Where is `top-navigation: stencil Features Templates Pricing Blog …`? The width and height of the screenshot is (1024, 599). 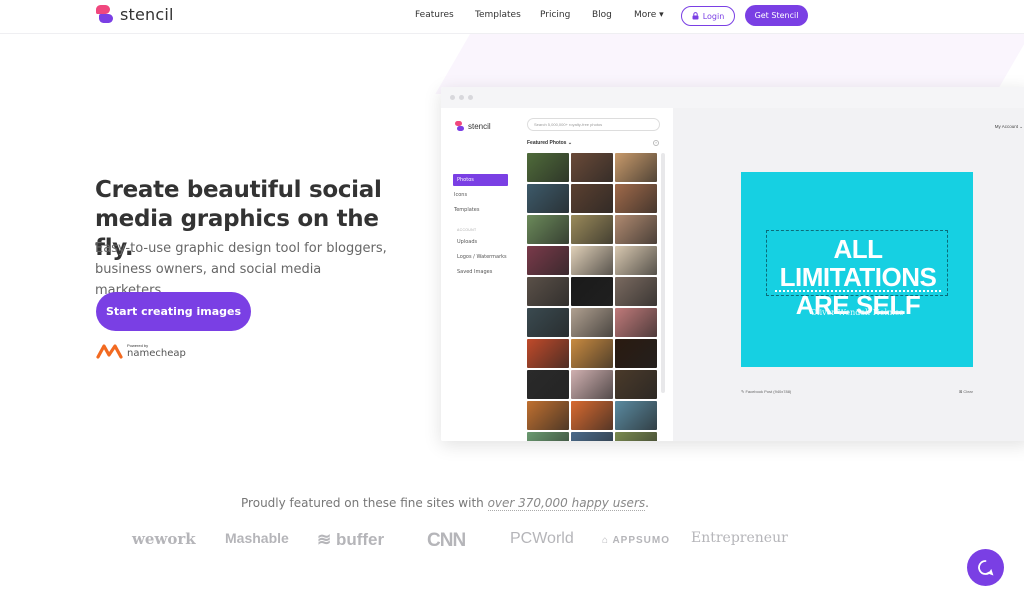
top-navigation: stencil Features Templates Pricing Blog … is located at coordinates (512, 17).